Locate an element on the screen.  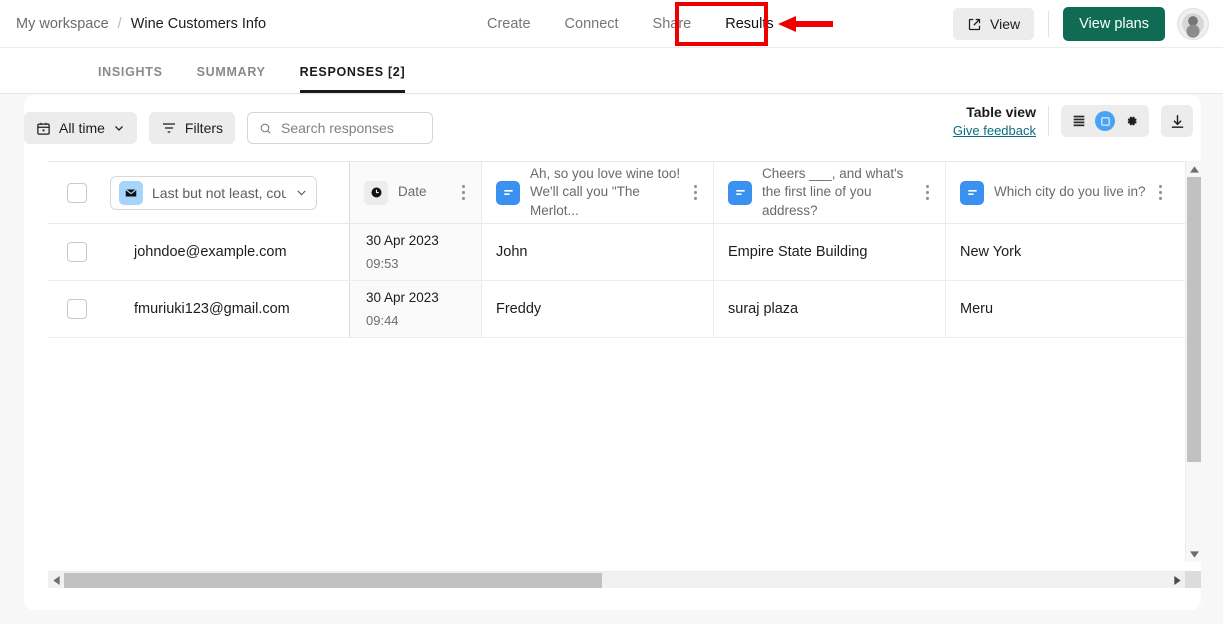
subtab-insights: INSIGHTS is located at coordinates (130, 79).